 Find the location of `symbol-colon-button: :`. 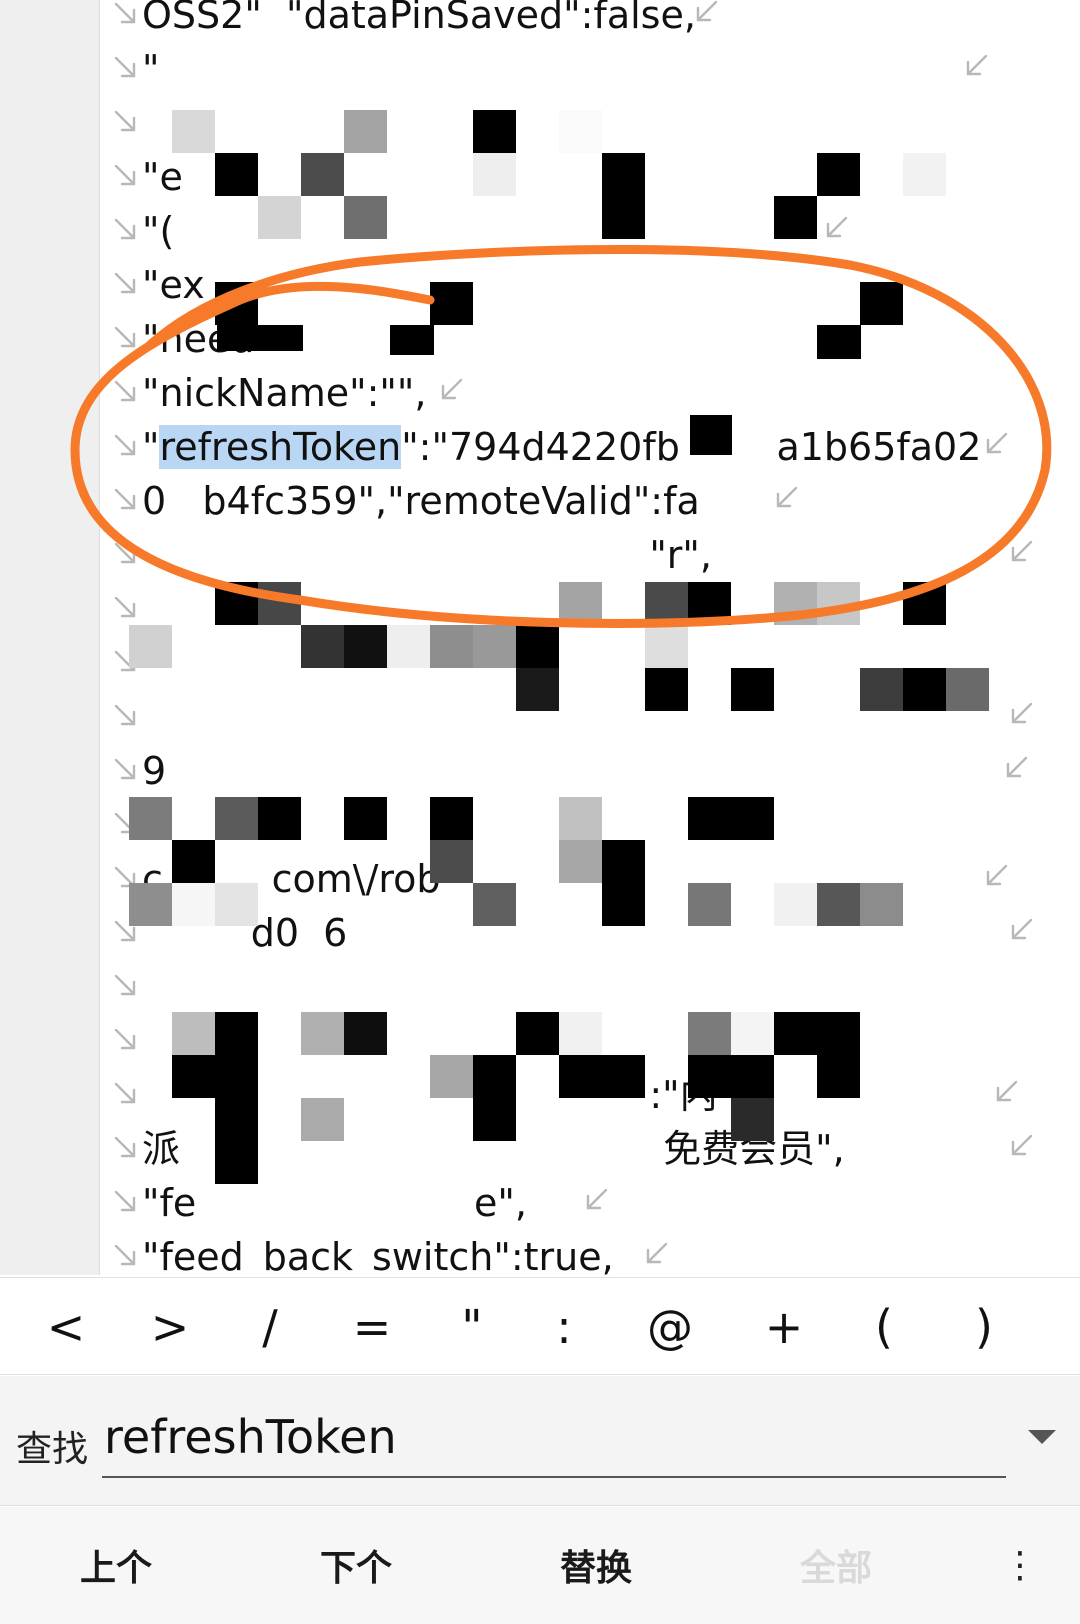

symbol-colon-button: : is located at coordinates (564, 1327).